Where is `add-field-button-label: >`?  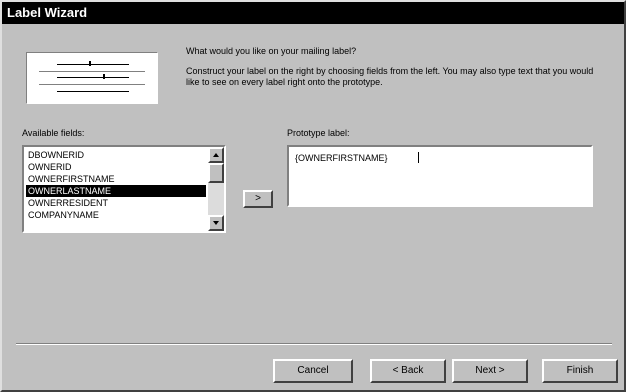 add-field-button-label: > is located at coordinates (258, 198).